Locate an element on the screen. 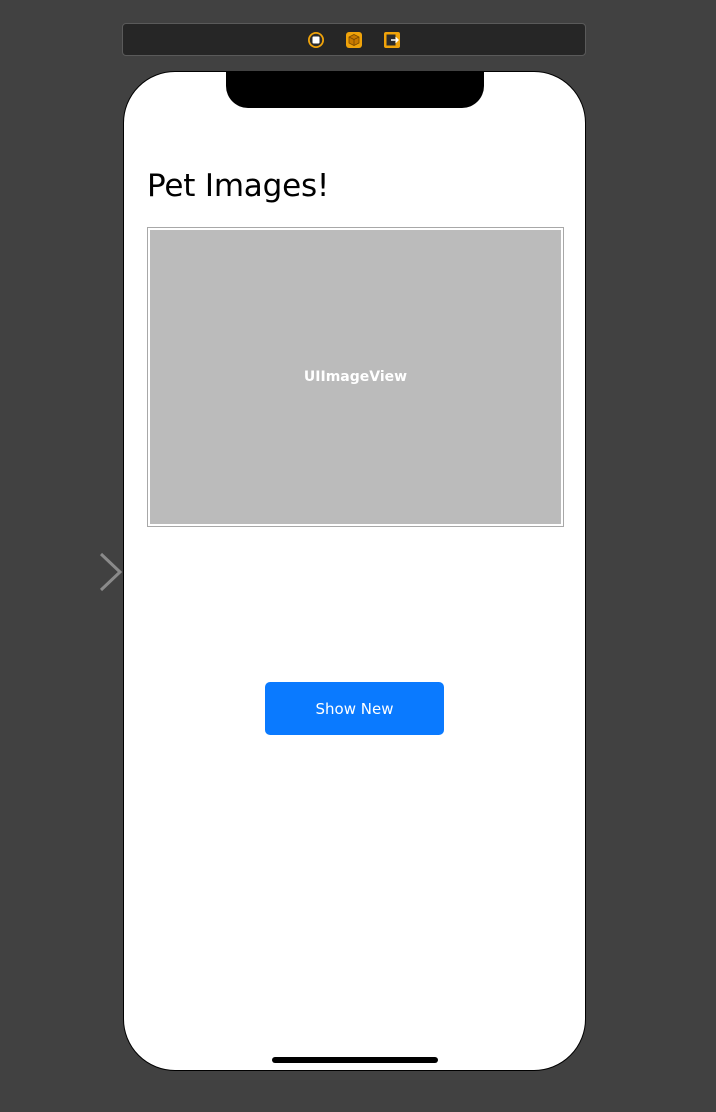 Image resolution: width=716 pixels, height=1112 pixels. entry-point-arrow-icon is located at coordinates (67, 572).